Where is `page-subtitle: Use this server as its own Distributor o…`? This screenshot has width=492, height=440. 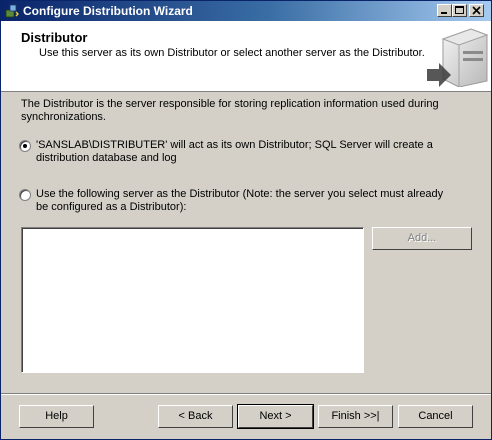 page-subtitle: Use this server as its own Distributor o… is located at coordinates (232, 53).